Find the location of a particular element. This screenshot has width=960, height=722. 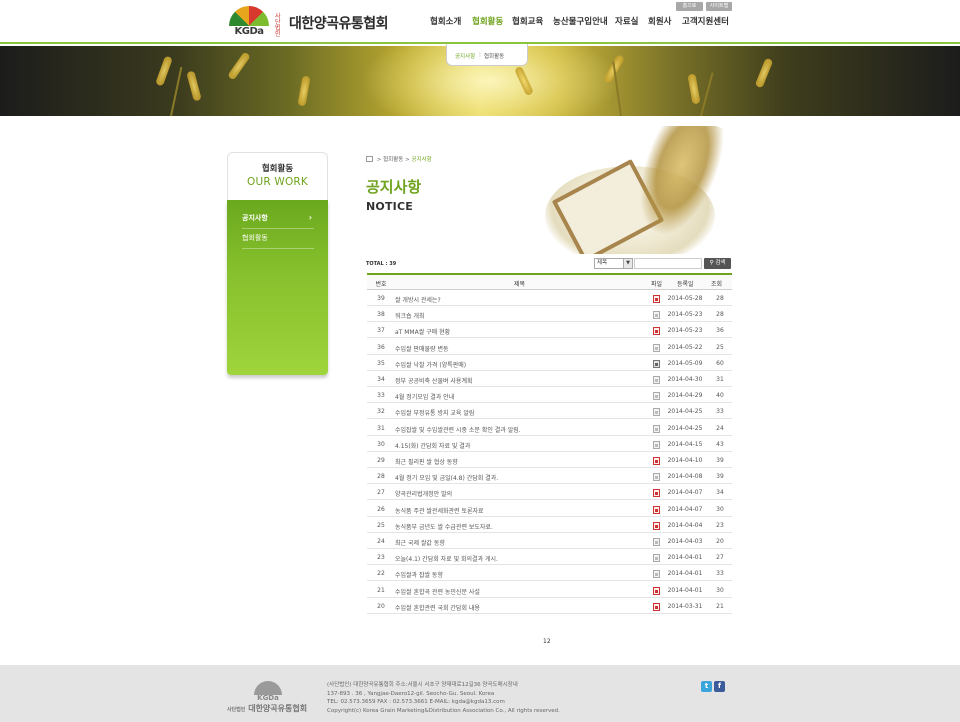

table-row: 26 농식품 주관 쌀관세화관련 토론자료 2014-04-07 30 is located at coordinates (549, 509).